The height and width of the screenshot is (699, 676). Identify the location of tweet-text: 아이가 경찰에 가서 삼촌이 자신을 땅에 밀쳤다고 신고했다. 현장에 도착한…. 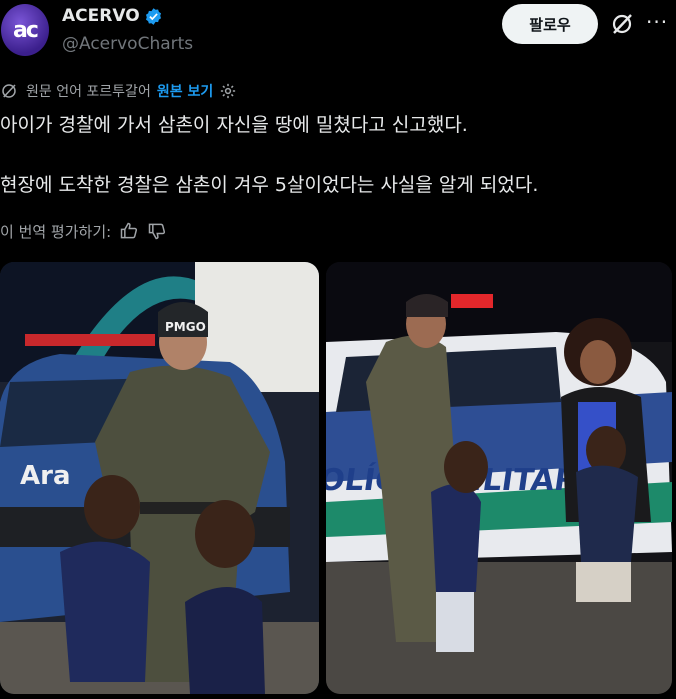
(338, 155).